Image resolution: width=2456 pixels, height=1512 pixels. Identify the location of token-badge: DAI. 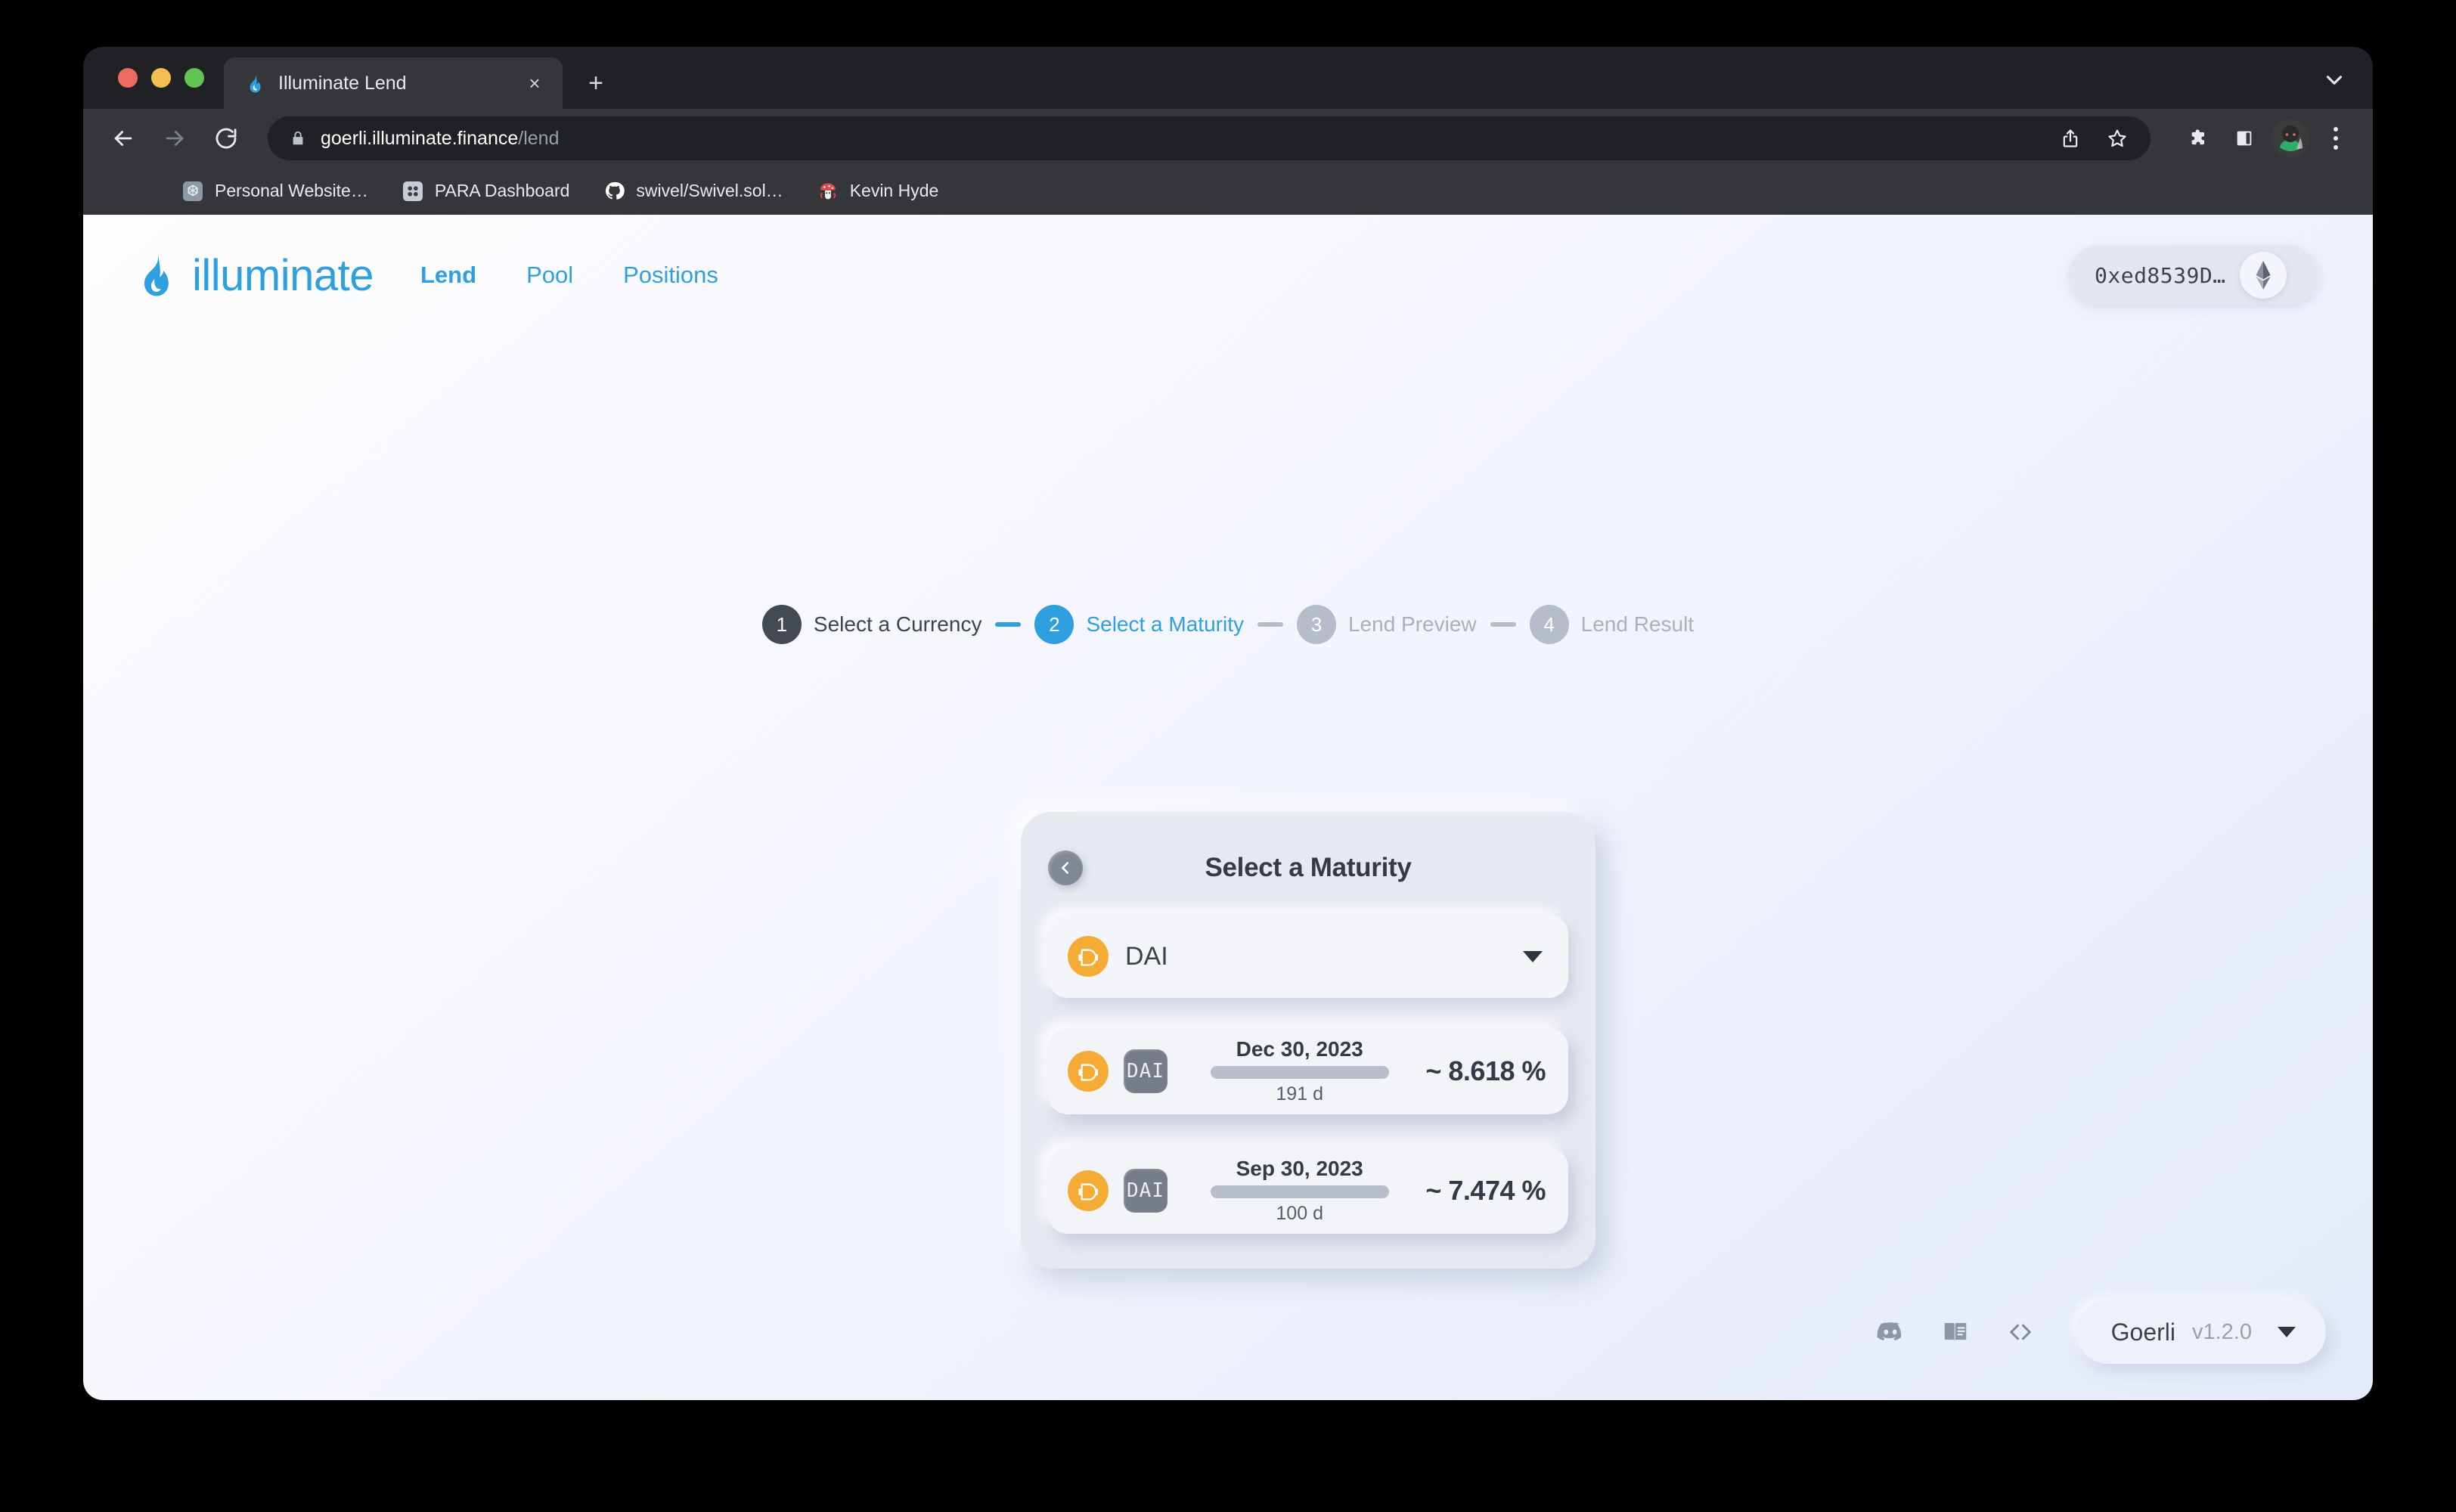
(1146, 1071).